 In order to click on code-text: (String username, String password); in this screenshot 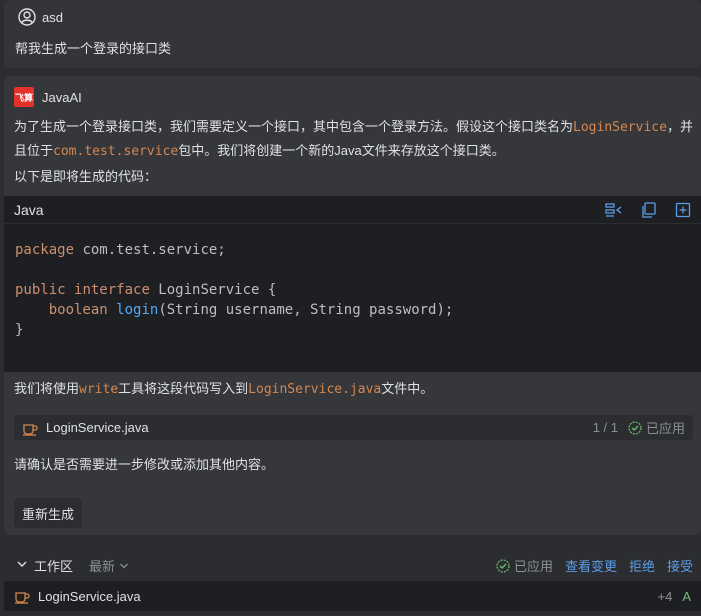, I will do `click(306, 310)`.